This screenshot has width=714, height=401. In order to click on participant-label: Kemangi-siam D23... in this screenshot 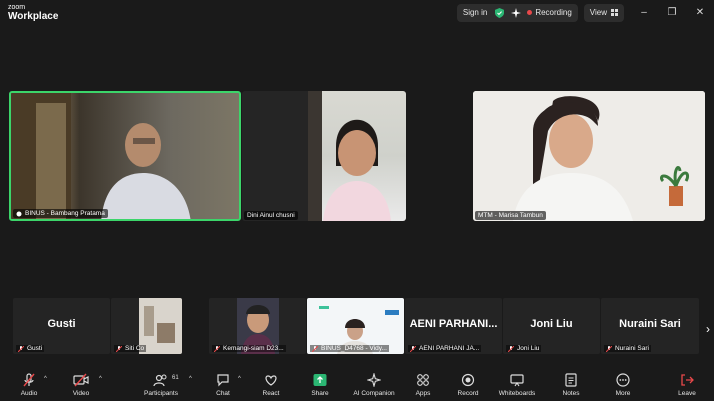, I will do `click(249, 348)`.